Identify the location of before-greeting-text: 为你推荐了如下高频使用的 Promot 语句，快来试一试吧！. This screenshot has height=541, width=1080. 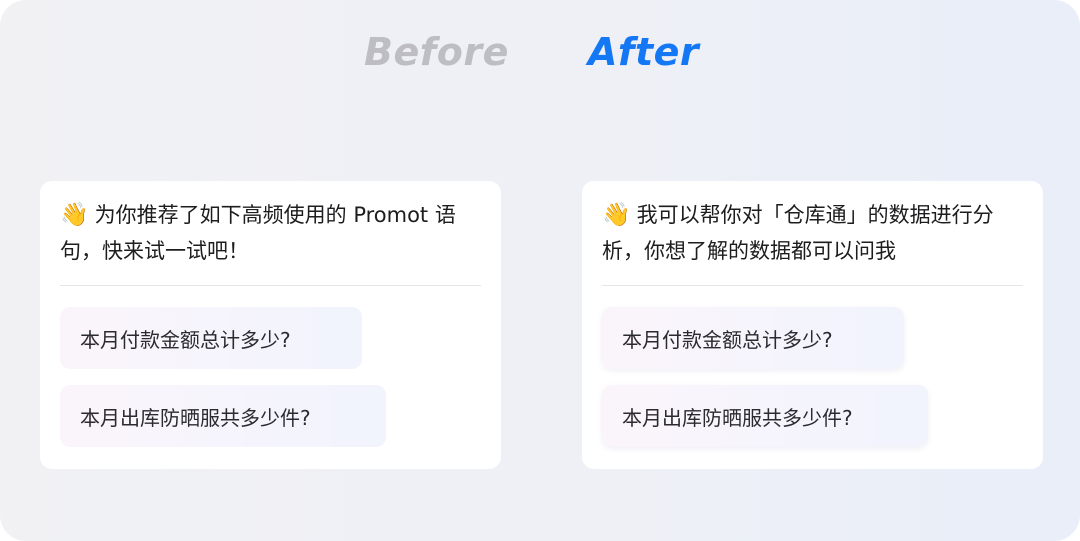
(258, 233).